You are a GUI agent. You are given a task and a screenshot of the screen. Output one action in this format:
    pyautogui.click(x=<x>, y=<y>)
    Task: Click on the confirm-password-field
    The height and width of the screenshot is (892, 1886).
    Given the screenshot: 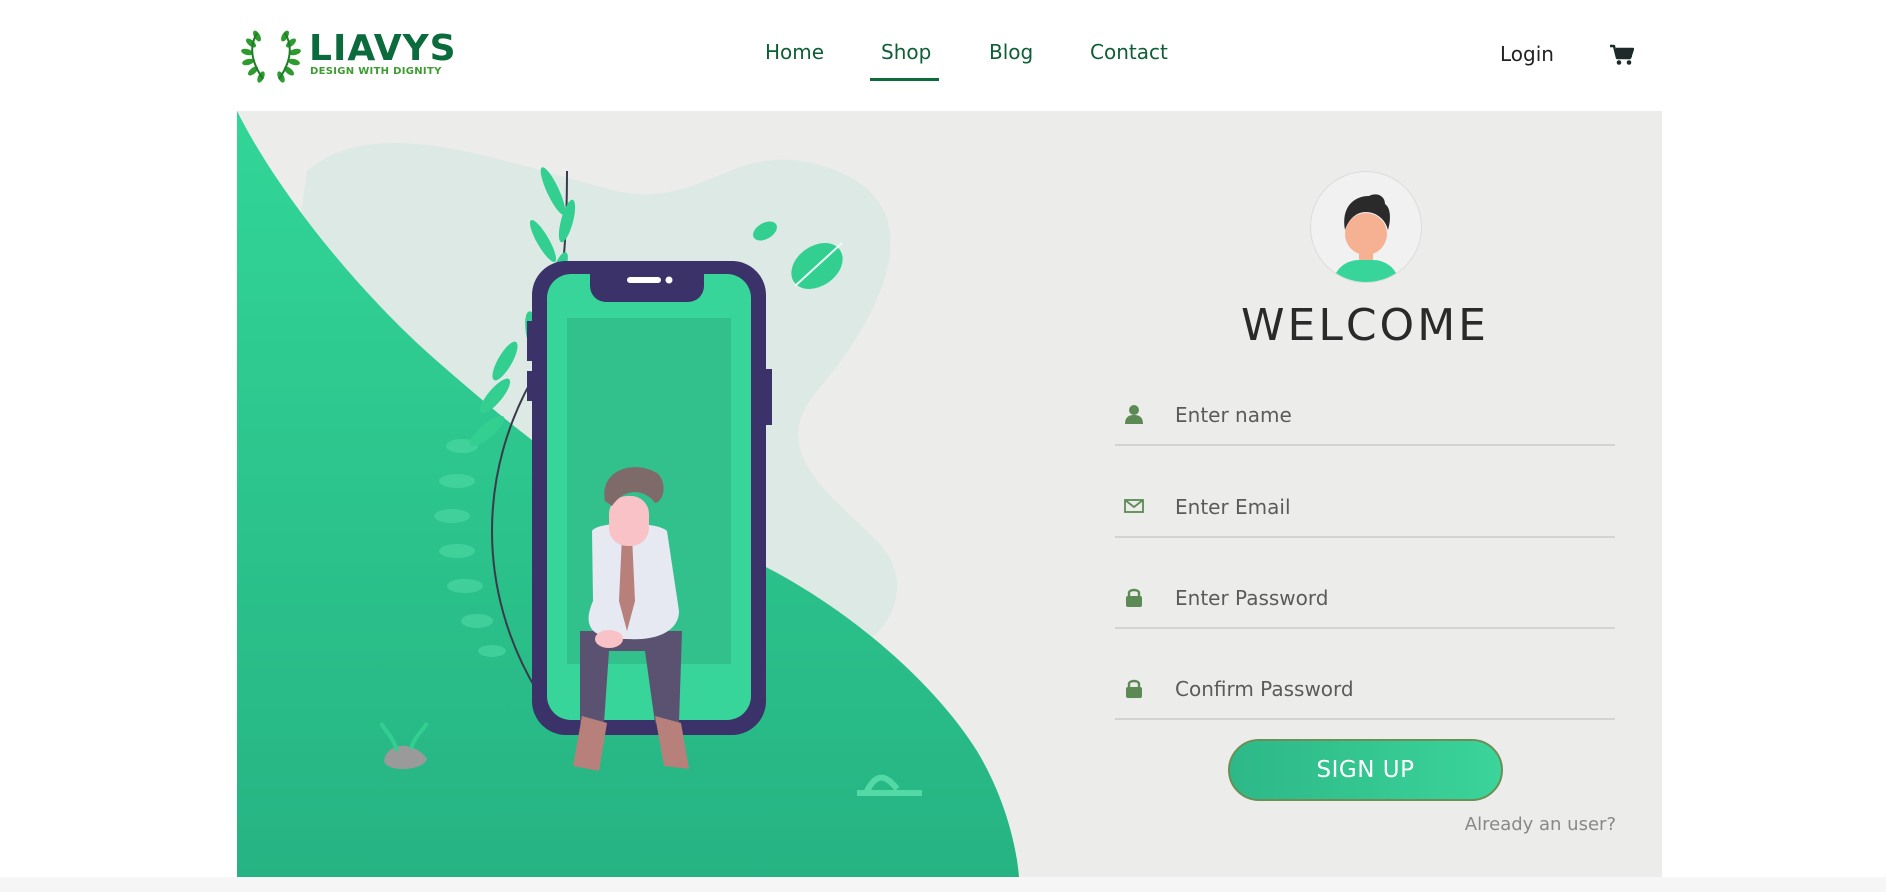 What is the action you would take?
    pyautogui.click(x=1365, y=690)
    